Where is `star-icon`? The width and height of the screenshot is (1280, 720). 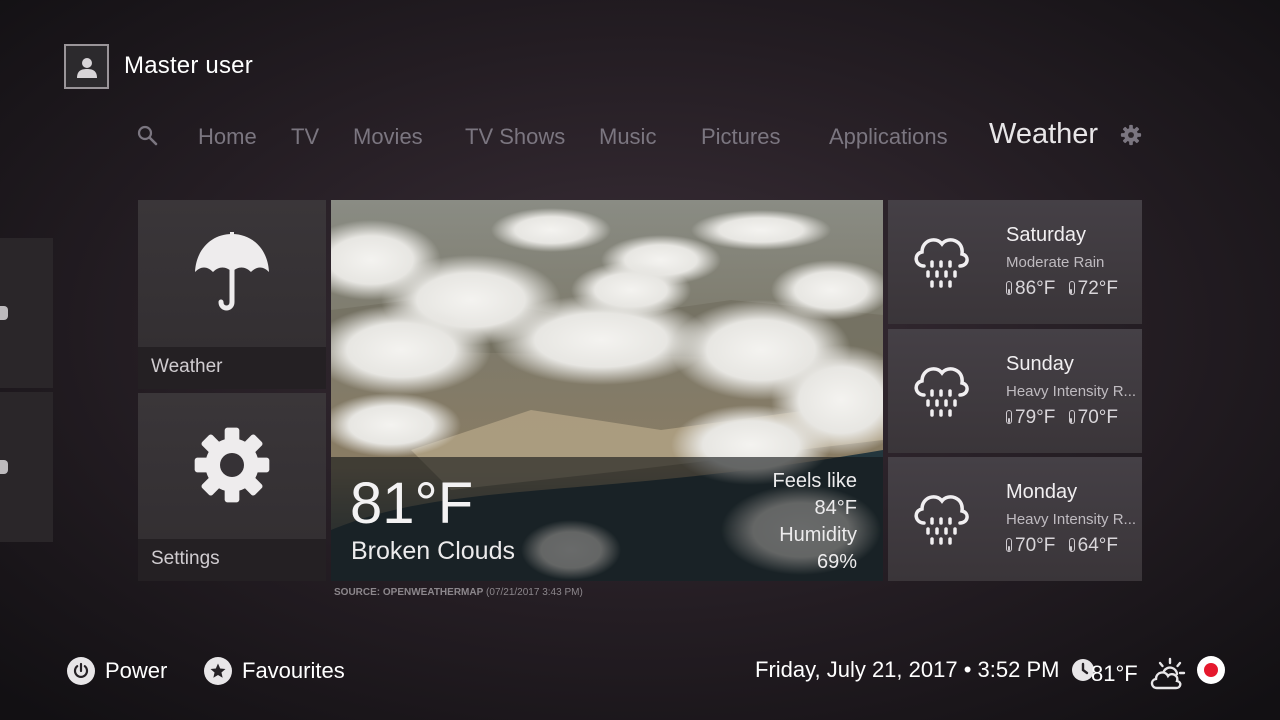
star-icon is located at coordinates (218, 671).